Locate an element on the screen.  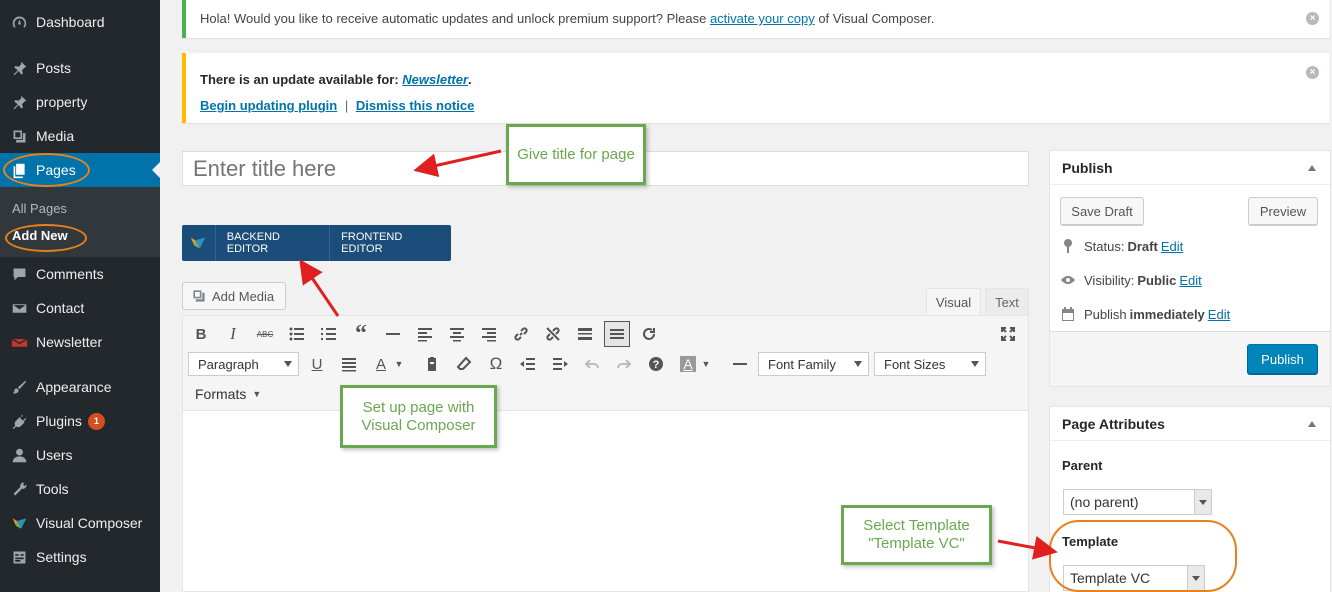
tab-visual: Visual is located at coordinates (953, 302).